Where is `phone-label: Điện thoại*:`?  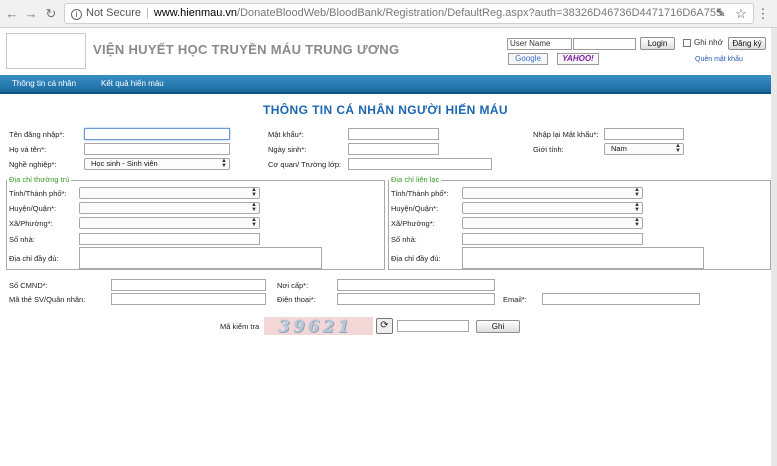
phone-label: Điện thoại*: is located at coordinates (296, 299).